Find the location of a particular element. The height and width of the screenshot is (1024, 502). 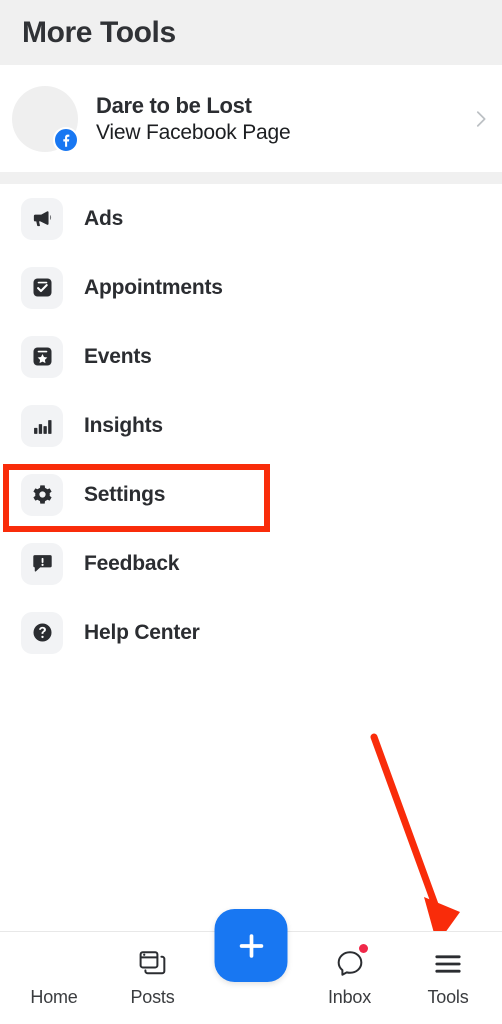

nav-item-label: Tools is located at coordinates (448, 997).